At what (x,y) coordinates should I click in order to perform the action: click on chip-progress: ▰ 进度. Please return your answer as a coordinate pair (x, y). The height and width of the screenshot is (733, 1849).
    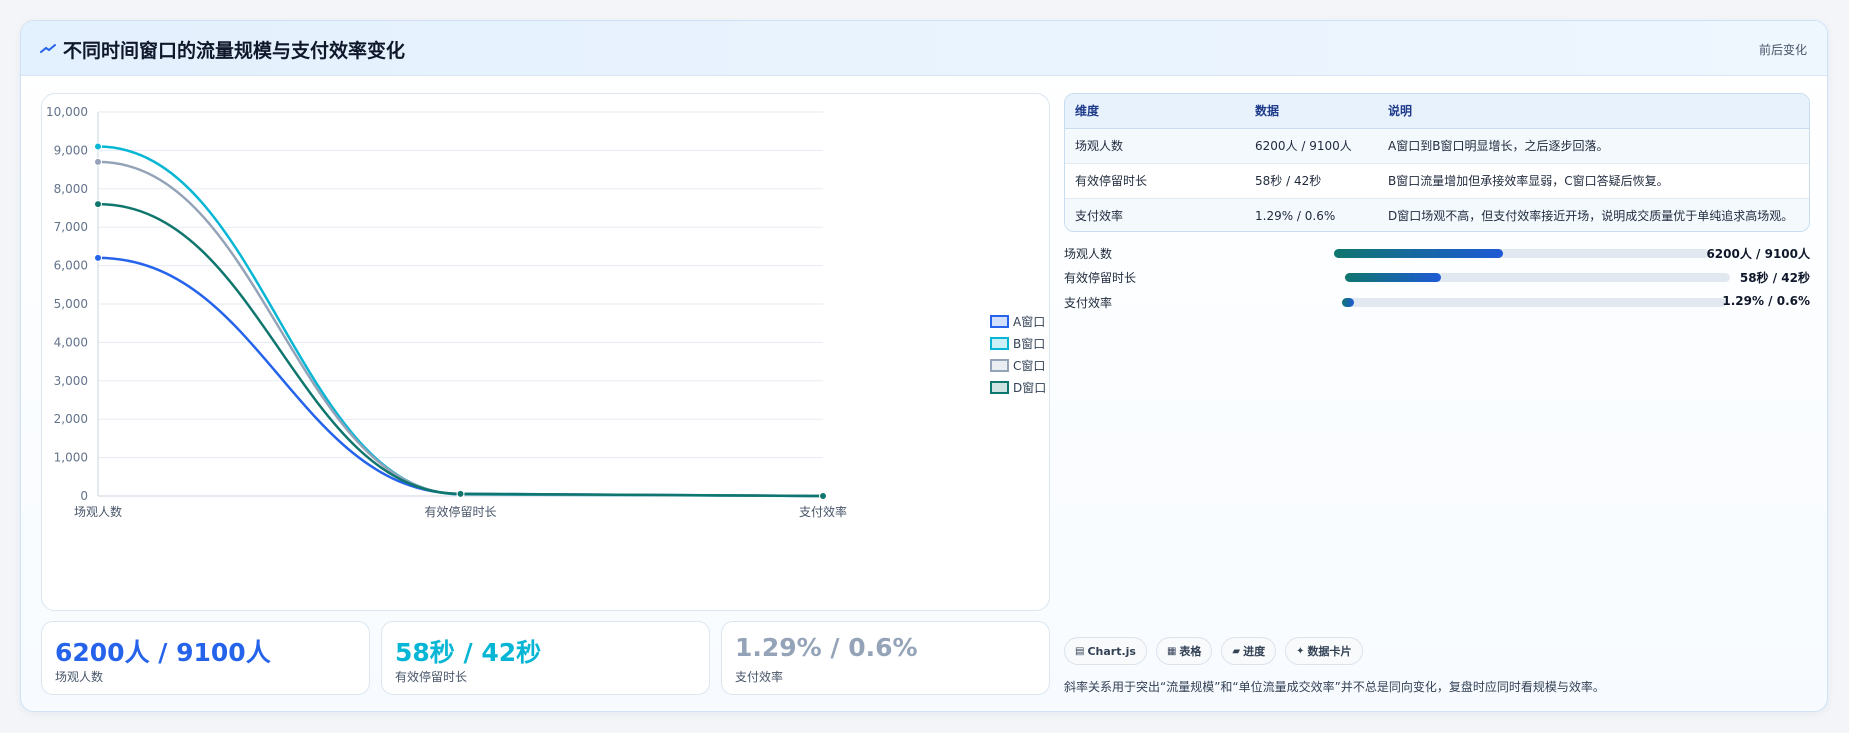
    Looking at the image, I should click on (1249, 651).